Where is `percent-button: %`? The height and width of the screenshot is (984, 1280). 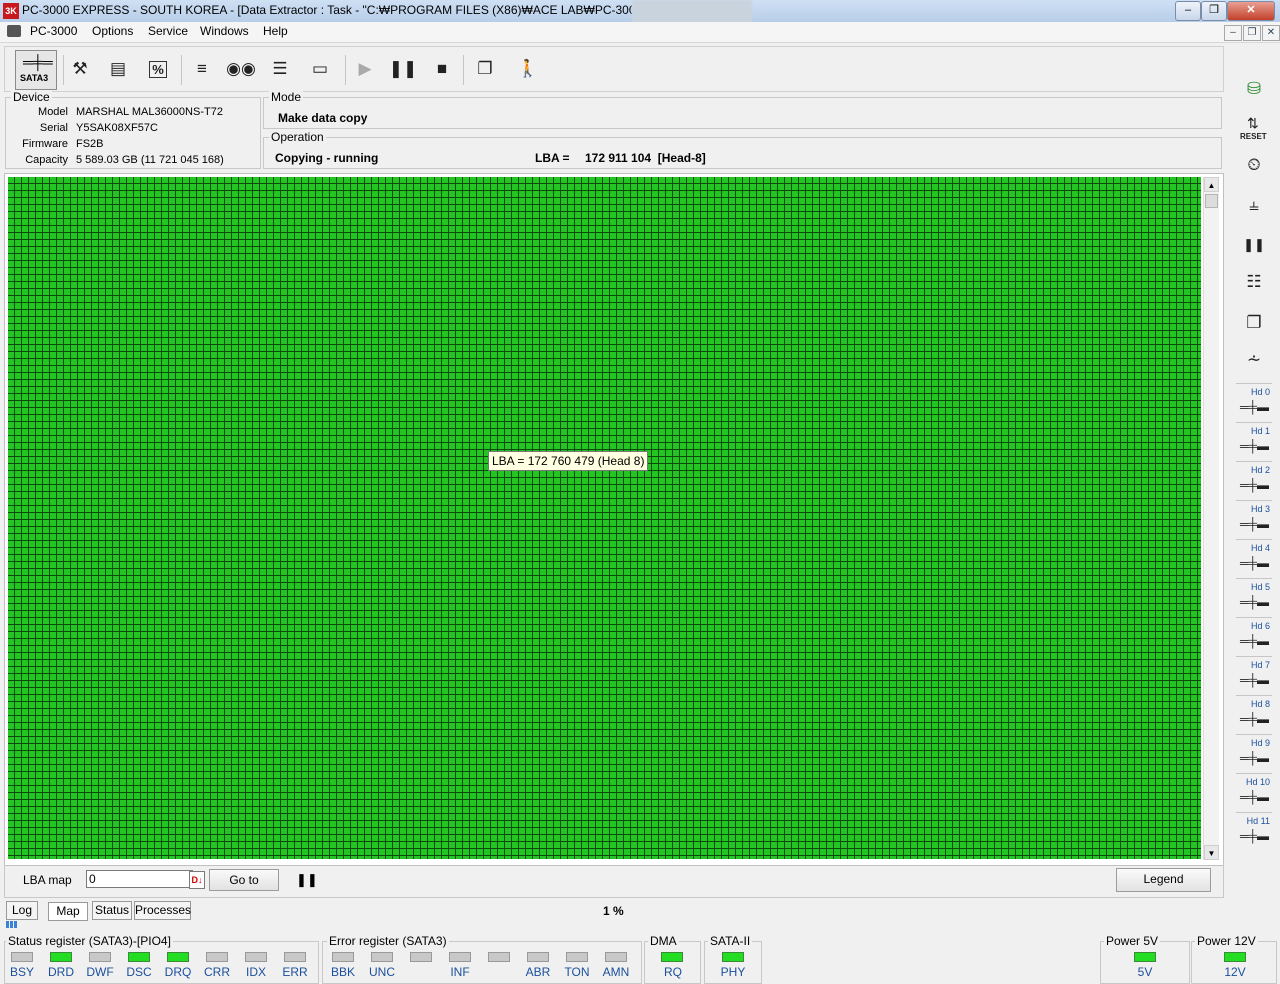
percent-button: % is located at coordinates (158, 69).